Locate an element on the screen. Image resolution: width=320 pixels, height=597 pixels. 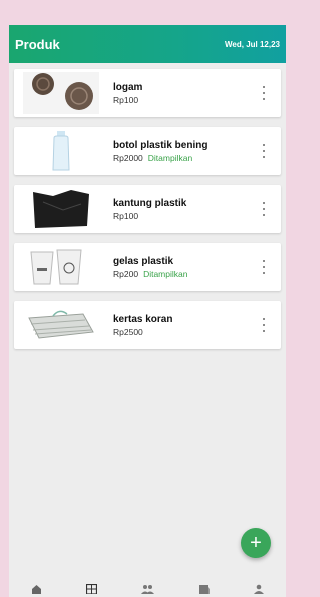
product-image-botol is located at coordinates (61, 151).